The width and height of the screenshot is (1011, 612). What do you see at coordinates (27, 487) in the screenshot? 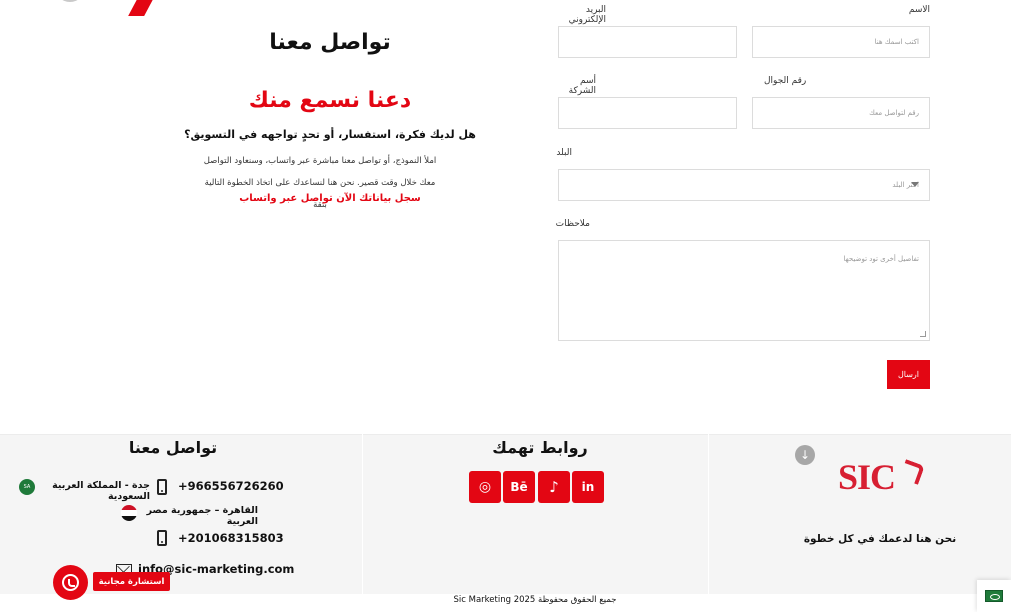
I see `saudi-flag-icon: SA` at bounding box center [27, 487].